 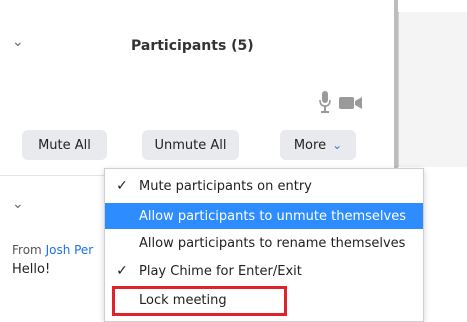 I want to click on unmute-all-button: Unmute All, so click(x=190, y=145).